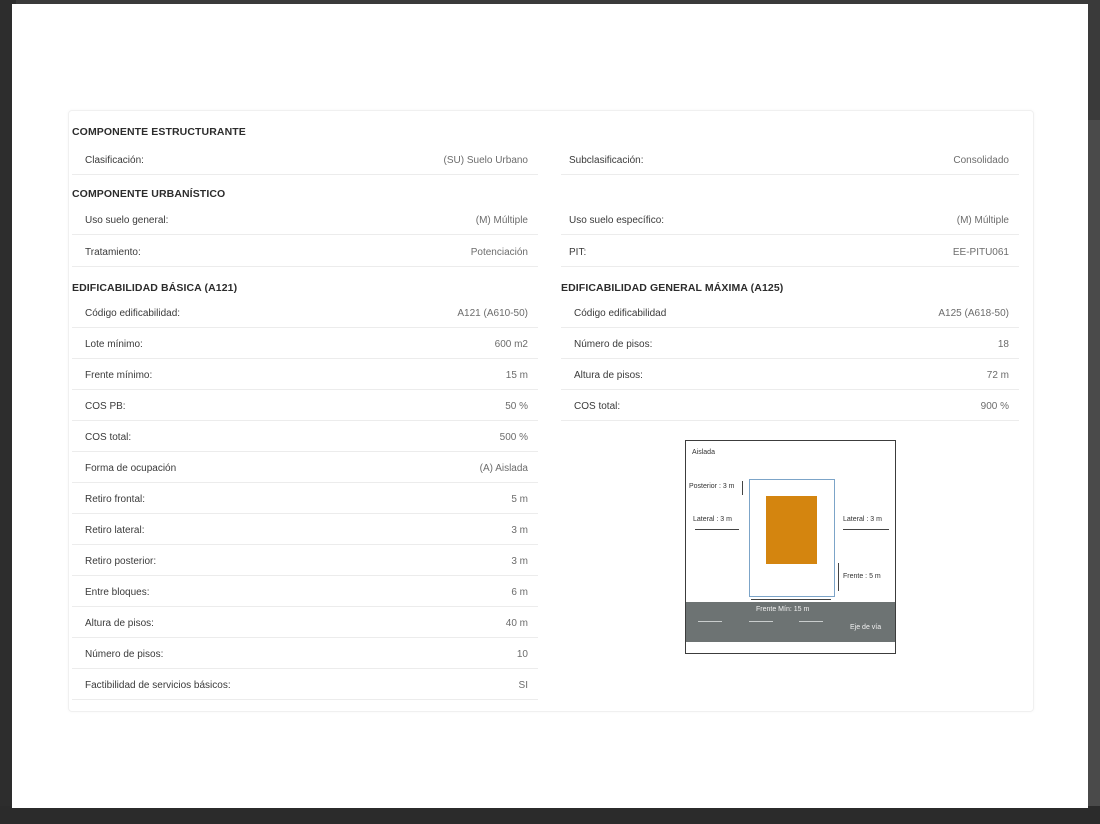 The width and height of the screenshot is (1100, 824). What do you see at coordinates (158, 685) in the screenshot?
I see `row-label: Factibilidad de servicios básicos:` at bounding box center [158, 685].